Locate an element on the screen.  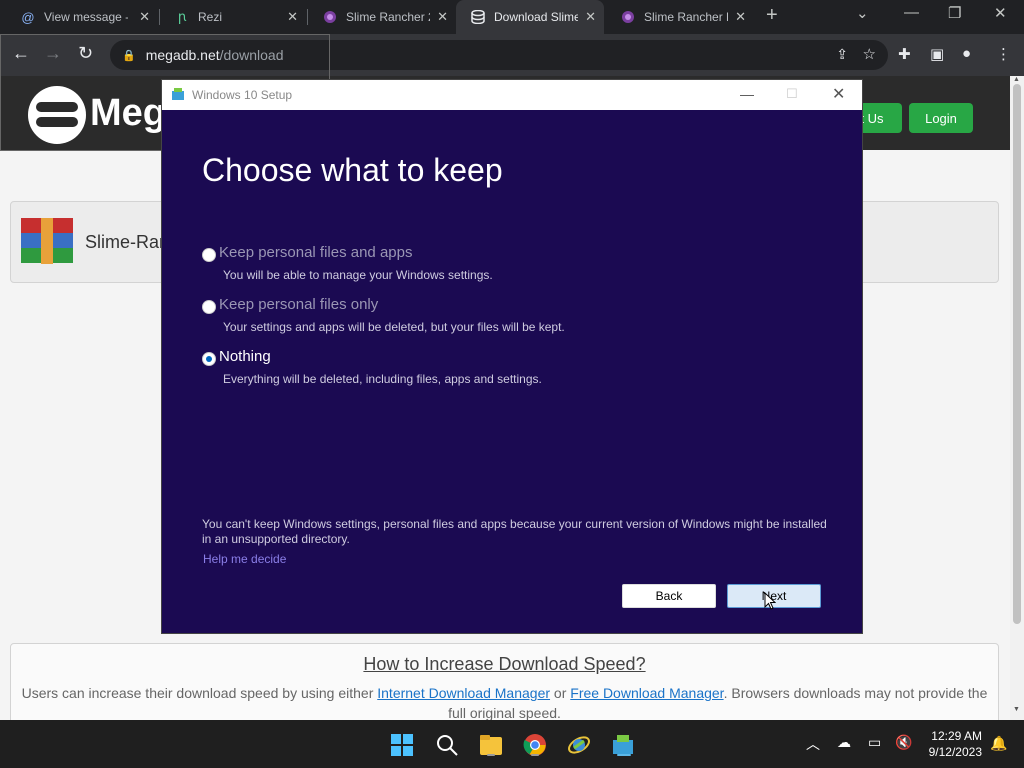
scroll-down-icon: ▼ is located at coordinates (1016, 709).